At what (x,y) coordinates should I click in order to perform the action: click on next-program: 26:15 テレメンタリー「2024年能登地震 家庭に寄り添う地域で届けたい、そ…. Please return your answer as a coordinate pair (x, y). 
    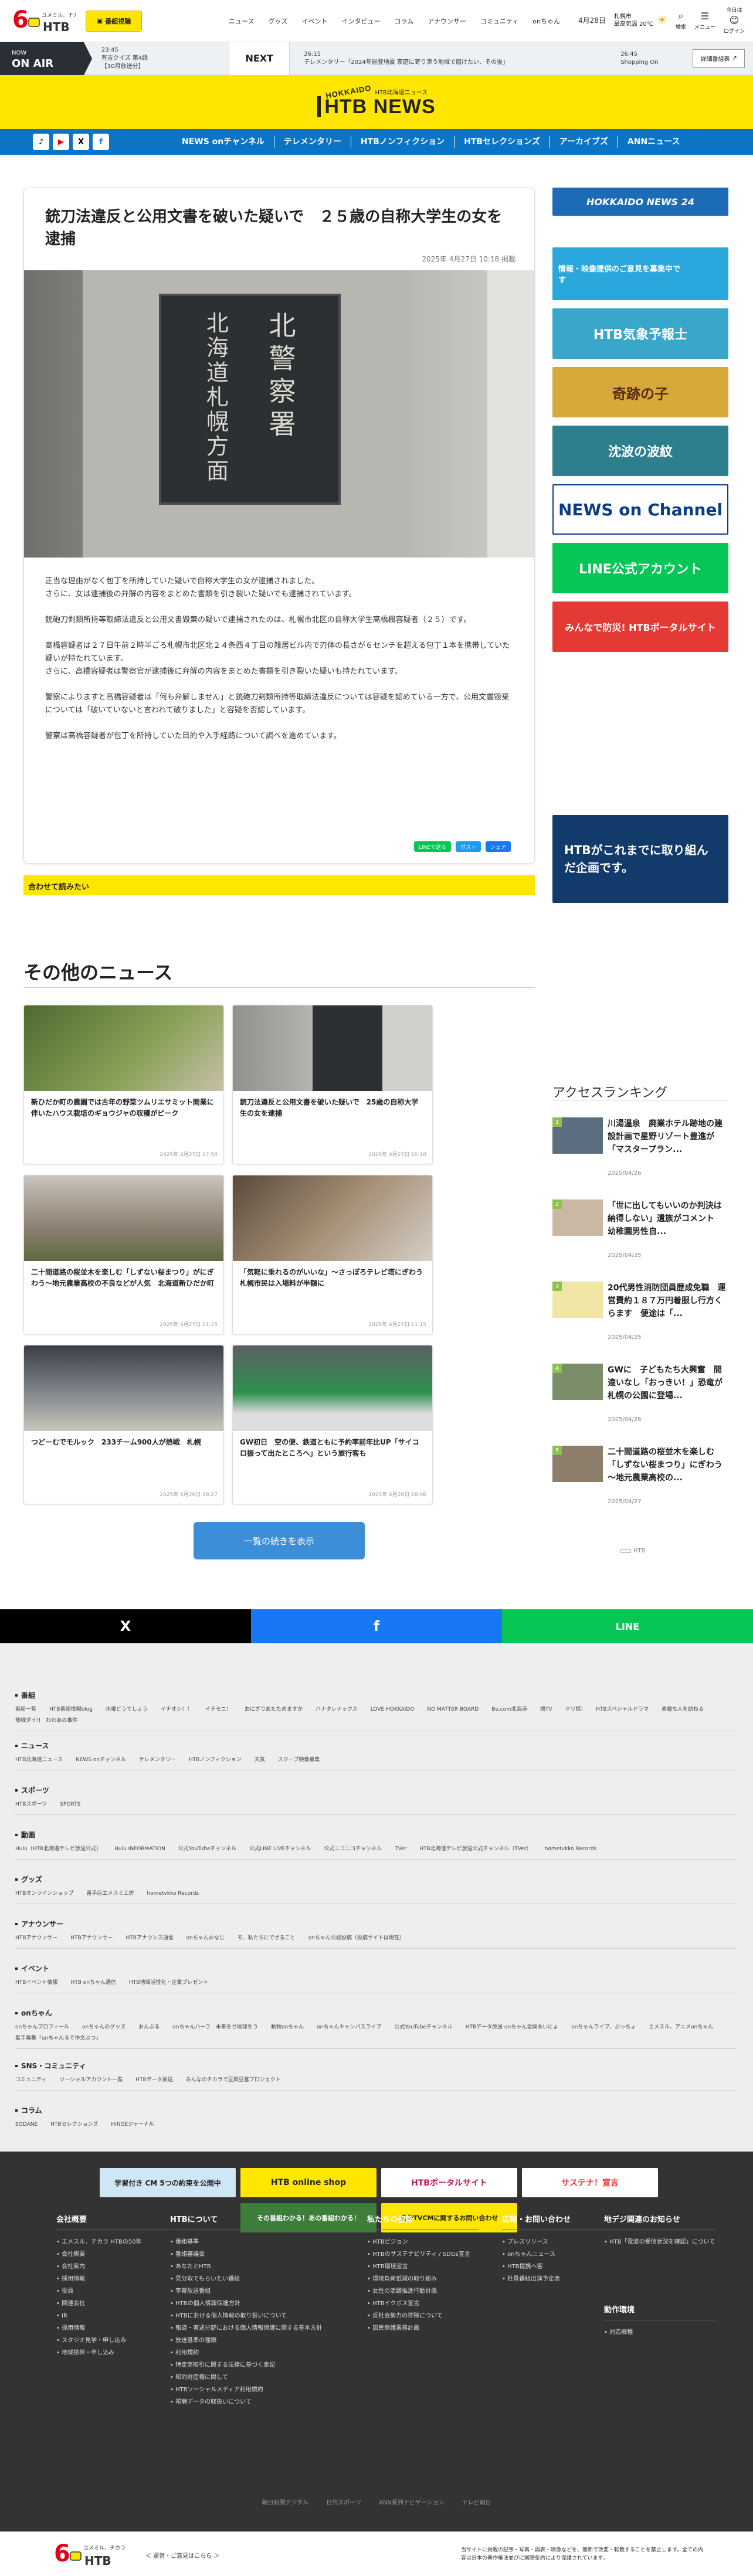
    Looking at the image, I should click on (457, 59).